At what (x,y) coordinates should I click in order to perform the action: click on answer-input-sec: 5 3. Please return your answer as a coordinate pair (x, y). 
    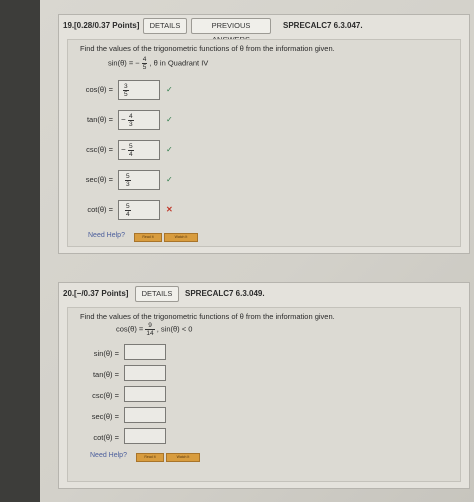
    Looking at the image, I should click on (139, 180).